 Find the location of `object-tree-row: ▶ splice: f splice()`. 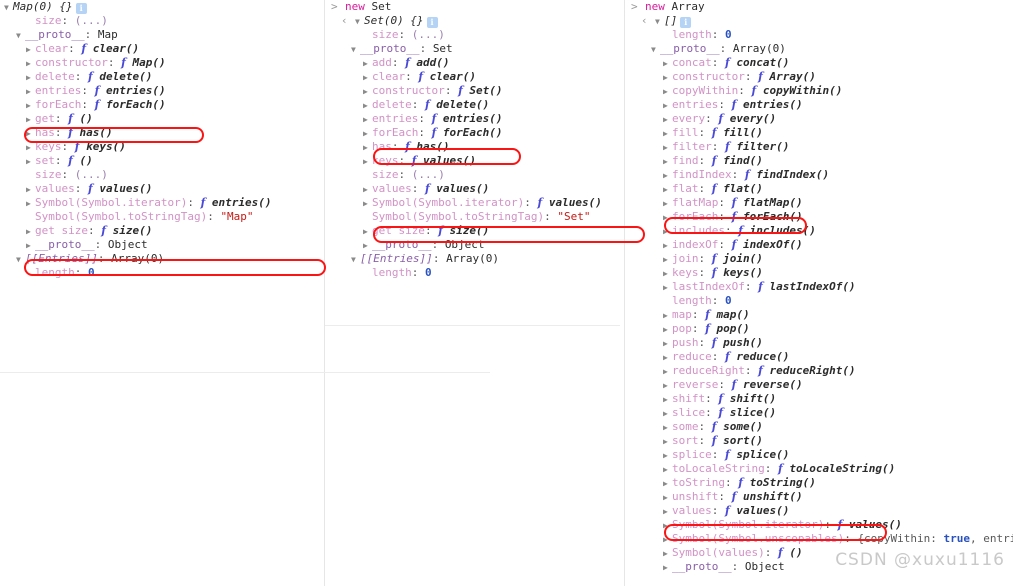

object-tree-row: ▶ splice: f splice() is located at coordinates (819, 455).